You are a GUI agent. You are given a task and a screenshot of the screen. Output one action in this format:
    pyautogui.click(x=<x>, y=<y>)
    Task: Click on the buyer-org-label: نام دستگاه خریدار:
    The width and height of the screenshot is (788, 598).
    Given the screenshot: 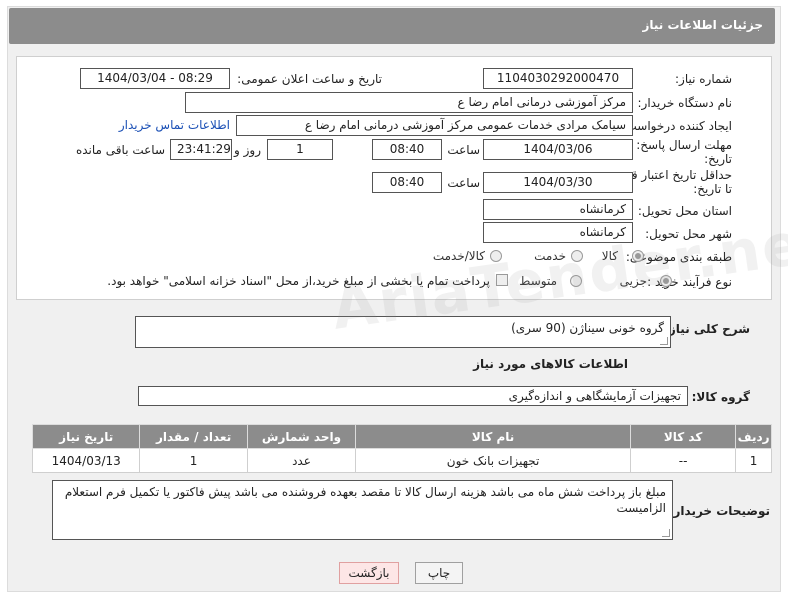 What is the action you would take?
    pyautogui.click(x=685, y=103)
    